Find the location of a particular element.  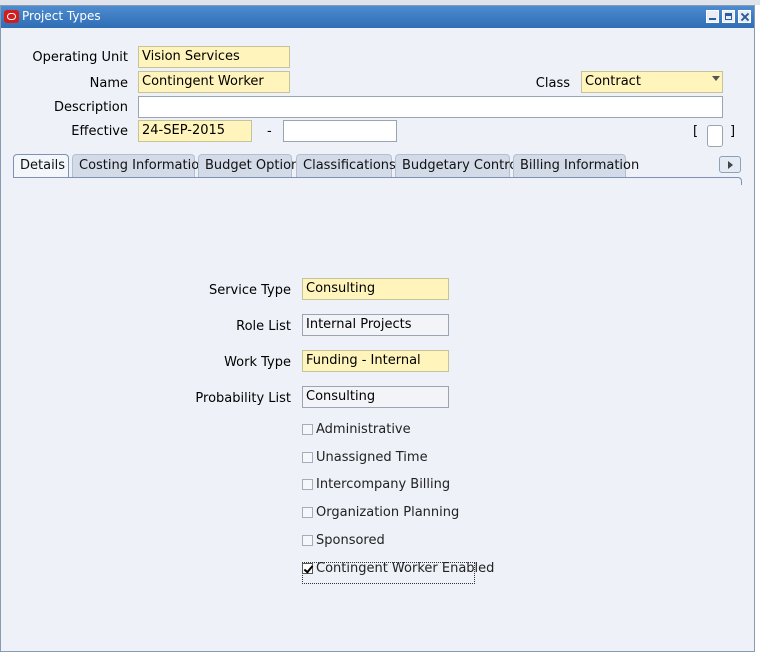

service-type-label: Service Type is located at coordinates (249, 290).